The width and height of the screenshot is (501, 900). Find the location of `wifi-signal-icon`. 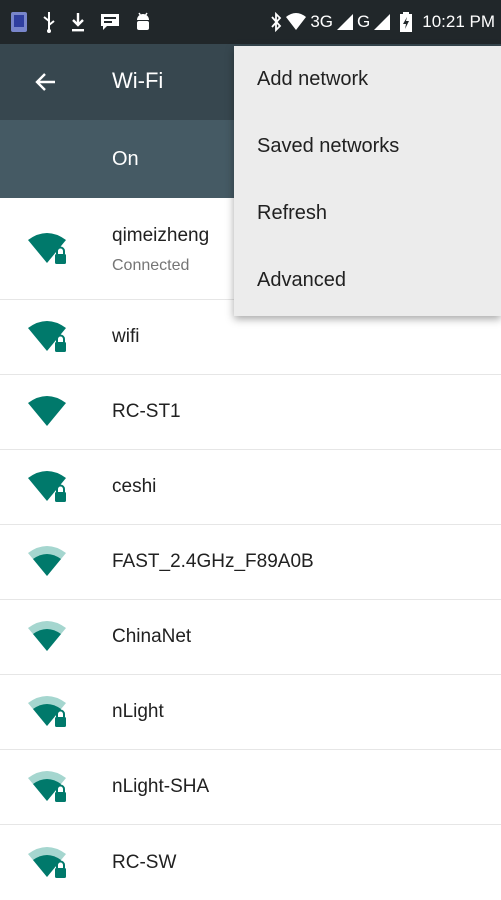

wifi-signal-icon is located at coordinates (47, 411).